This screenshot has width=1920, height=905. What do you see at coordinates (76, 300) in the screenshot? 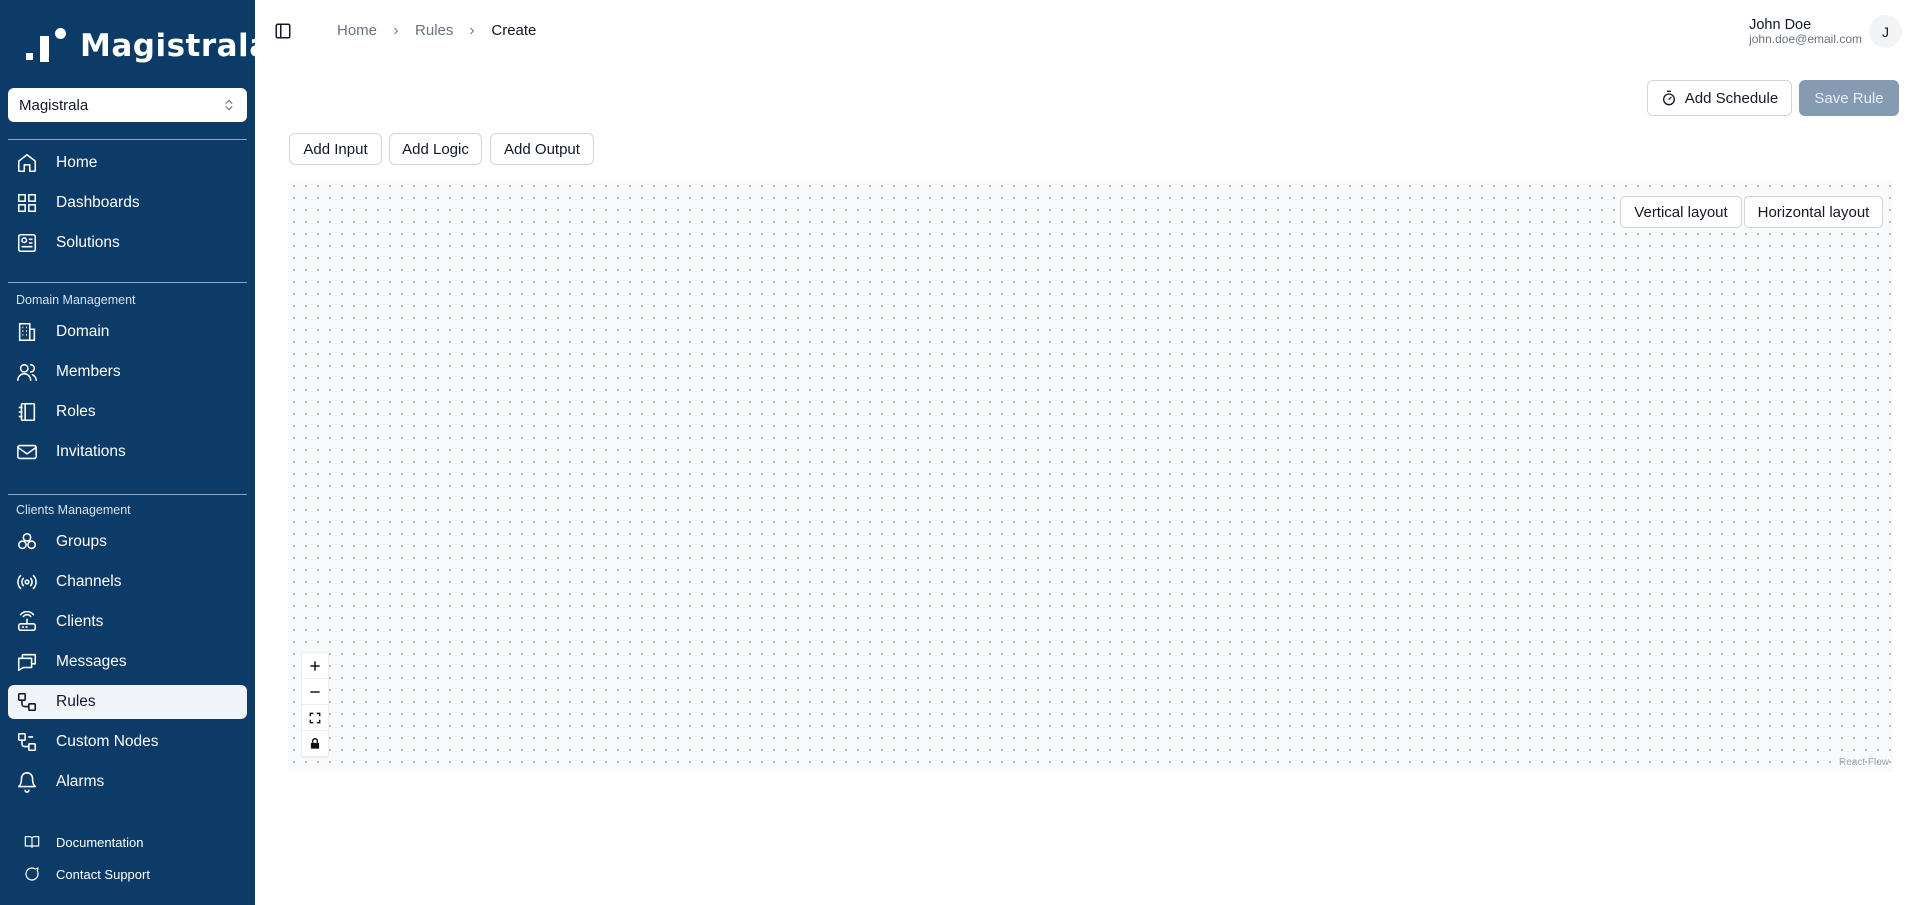
I see `section-label-domain-management: Domain Management` at bounding box center [76, 300].